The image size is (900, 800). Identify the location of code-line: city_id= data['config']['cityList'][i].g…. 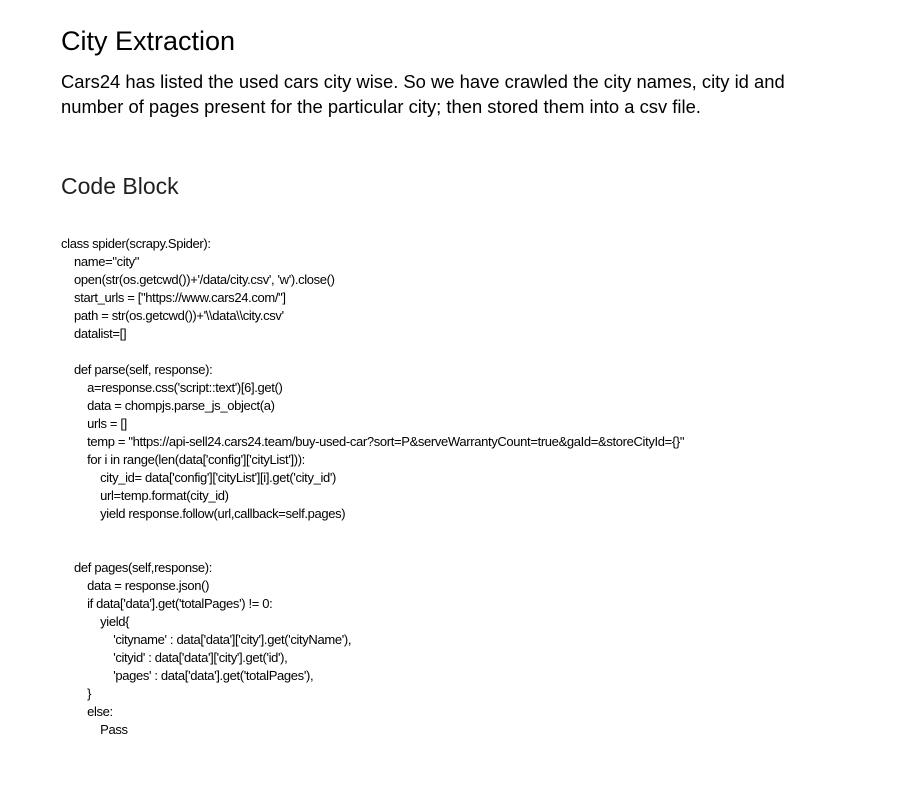
(199, 477).